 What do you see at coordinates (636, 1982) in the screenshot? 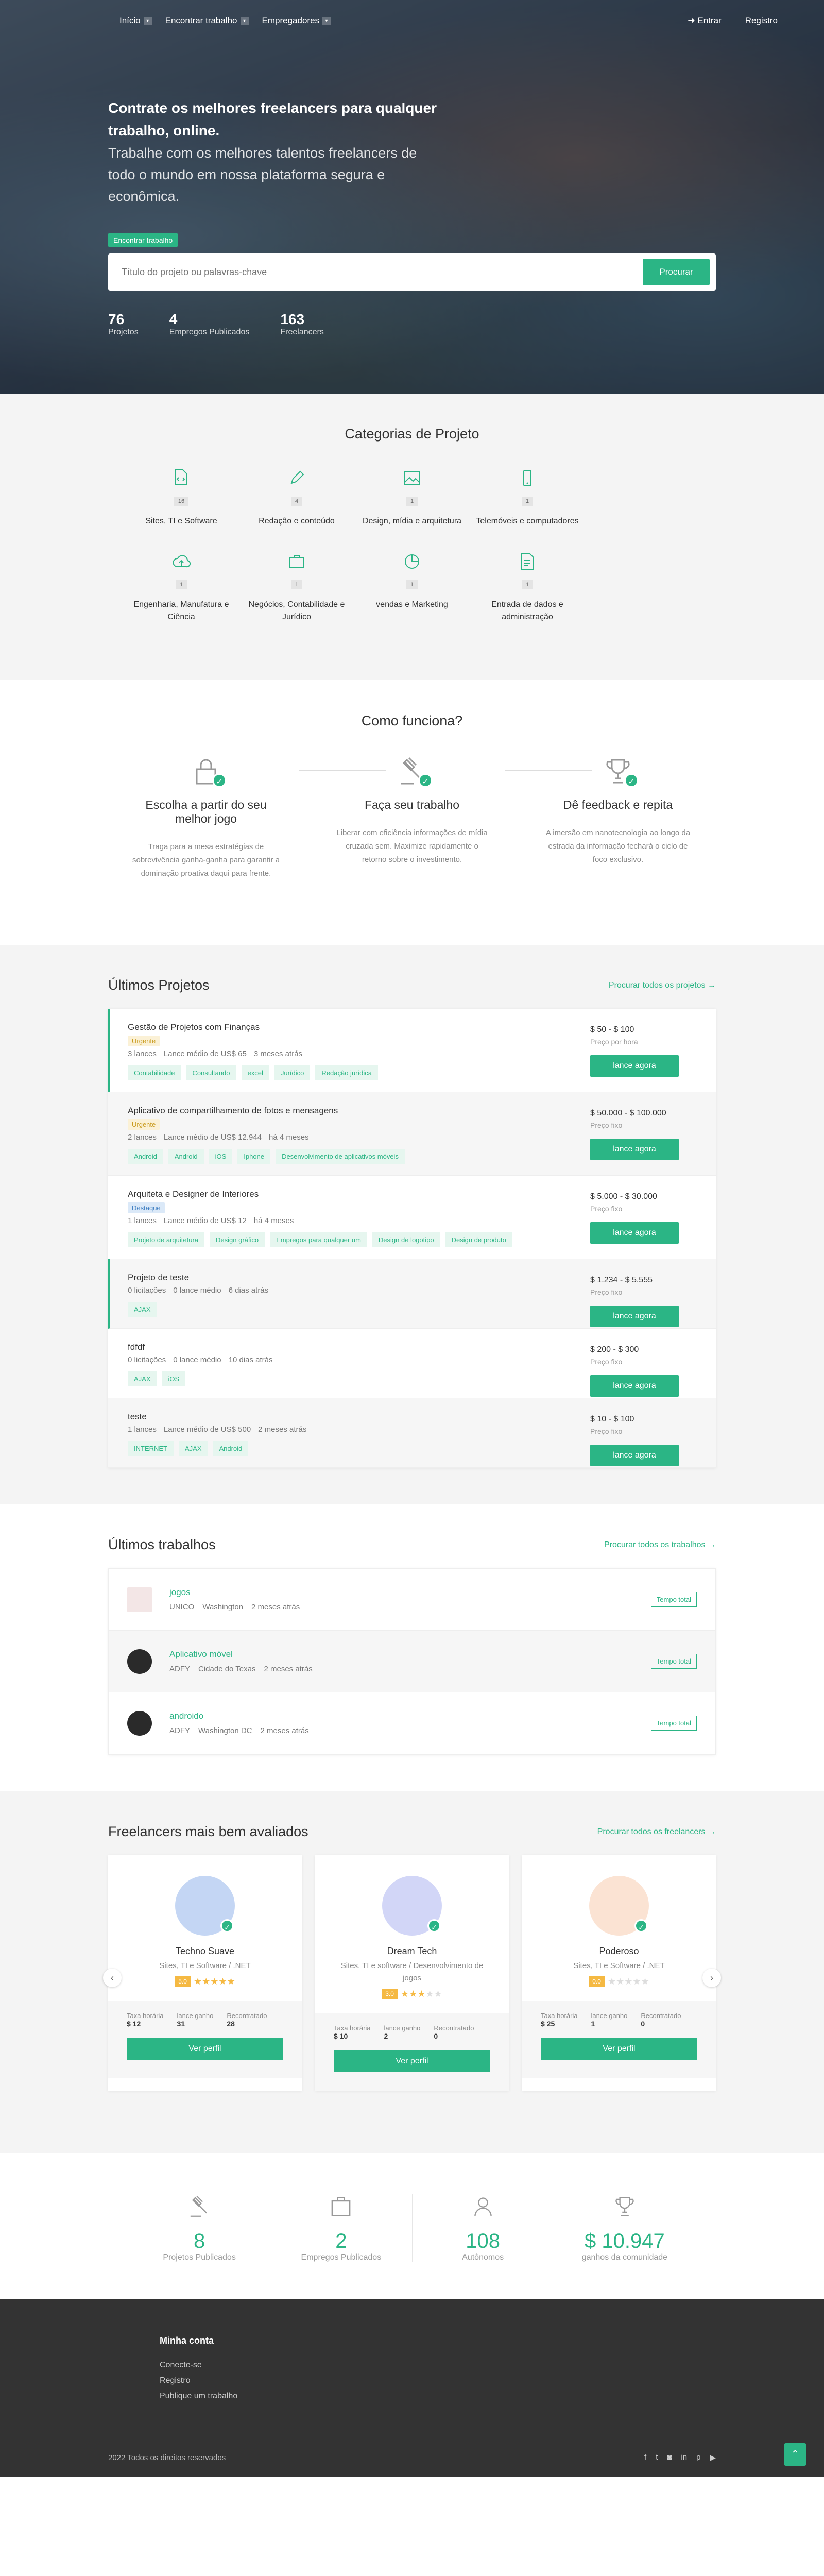
I see `star-icon: ★` at bounding box center [636, 1982].